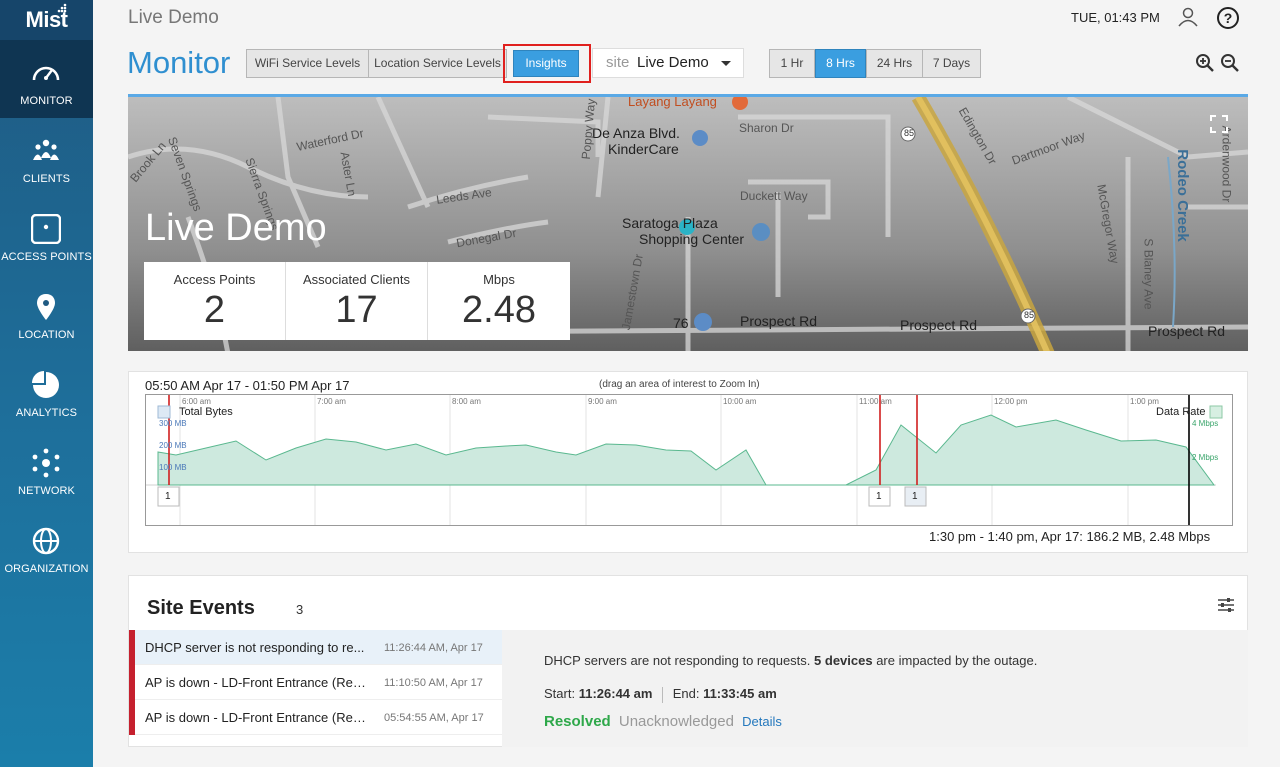 This screenshot has width=1280, height=767. Describe the element at coordinates (206, 412) in the screenshot. I see `legend-total-bytes: Total Bytes` at that location.